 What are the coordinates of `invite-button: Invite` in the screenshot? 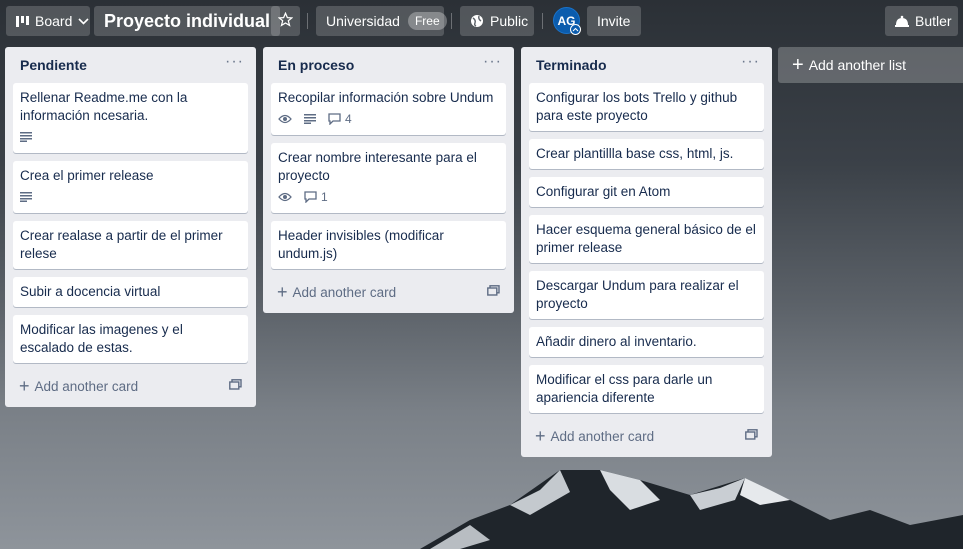 It's located at (614, 21).